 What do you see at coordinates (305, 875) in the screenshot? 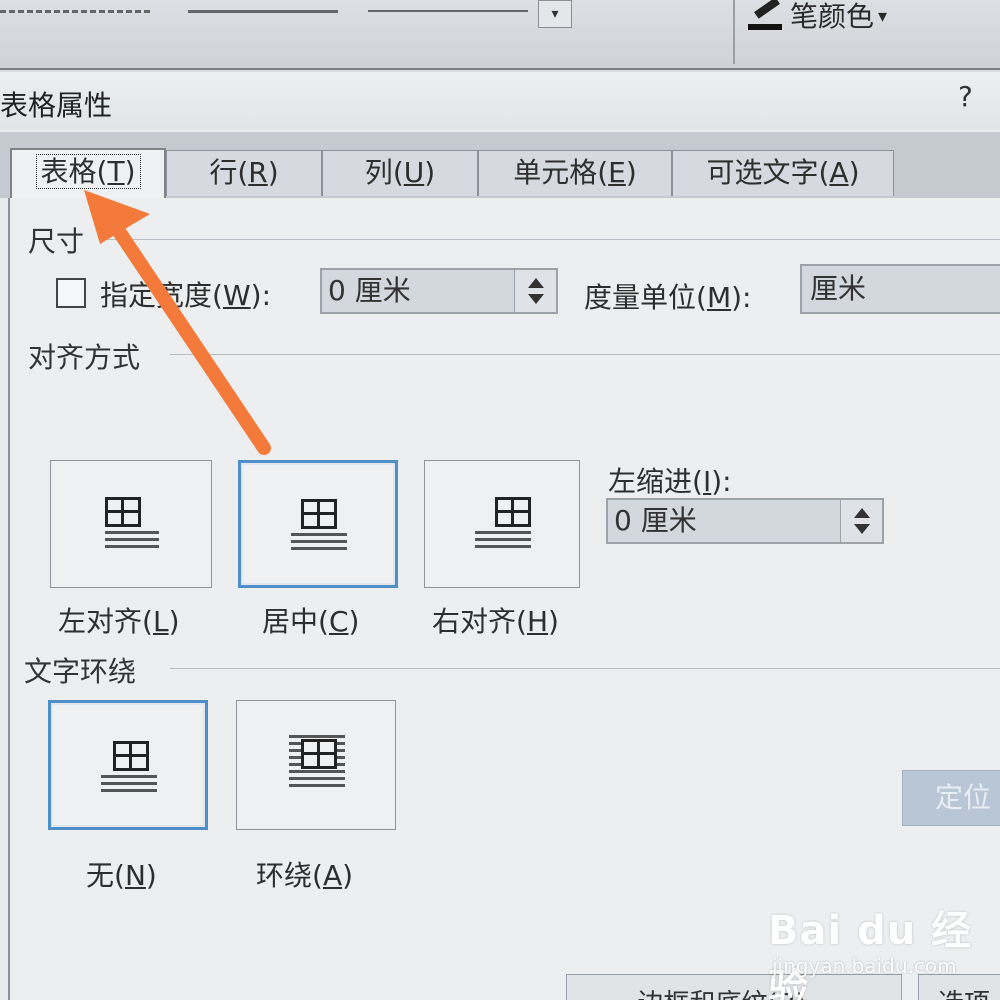
I see `wrap-around-label: 环绕(A)` at bounding box center [305, 875].